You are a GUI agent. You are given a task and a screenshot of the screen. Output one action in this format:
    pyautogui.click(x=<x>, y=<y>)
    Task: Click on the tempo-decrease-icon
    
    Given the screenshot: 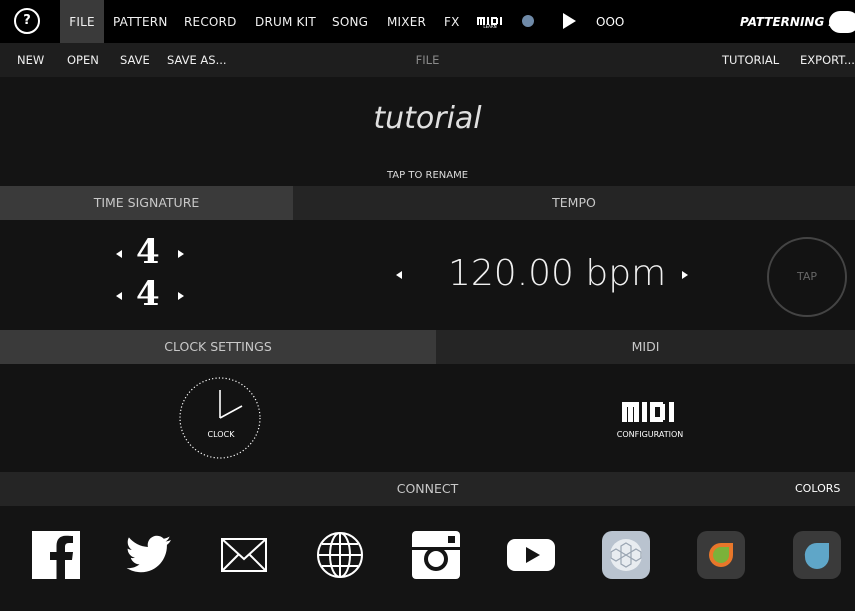 What is the action you would take?
    pyautogui.click(x=399, y=275)
    